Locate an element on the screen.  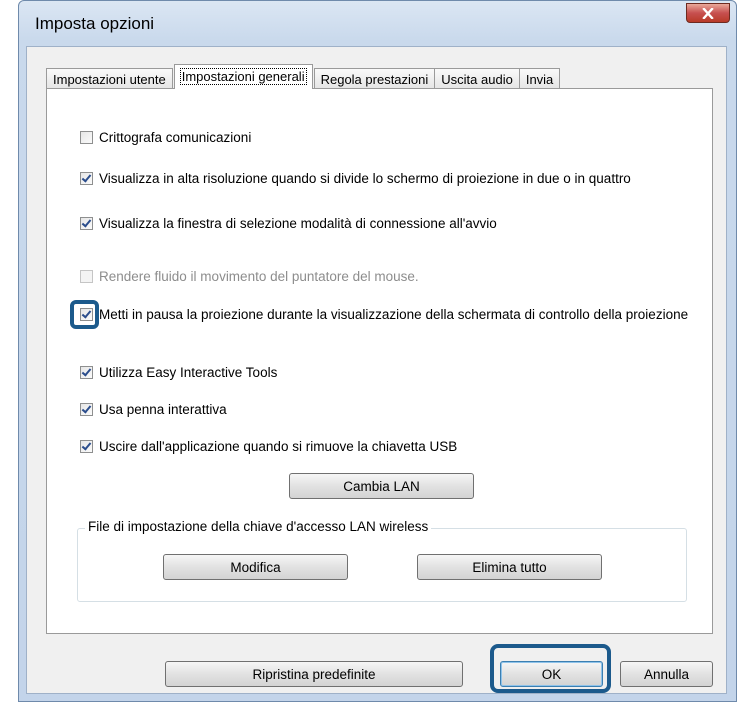
option-label: Usa penna interattiva is located at coordinates (163, 409).